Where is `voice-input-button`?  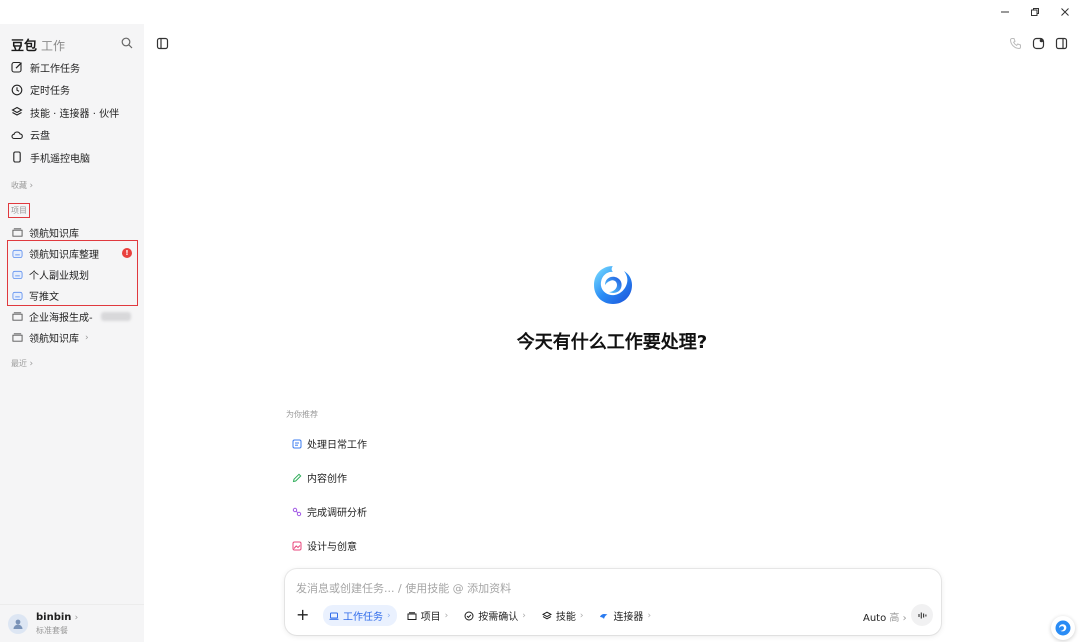
voice-input-button is located at coordinates (922, 615).